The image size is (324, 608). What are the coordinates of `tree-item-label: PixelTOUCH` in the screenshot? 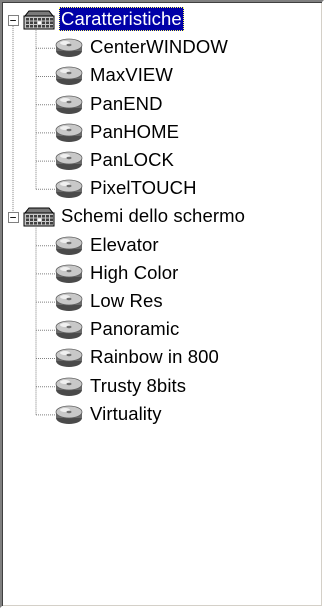 It's located at (143, 188).